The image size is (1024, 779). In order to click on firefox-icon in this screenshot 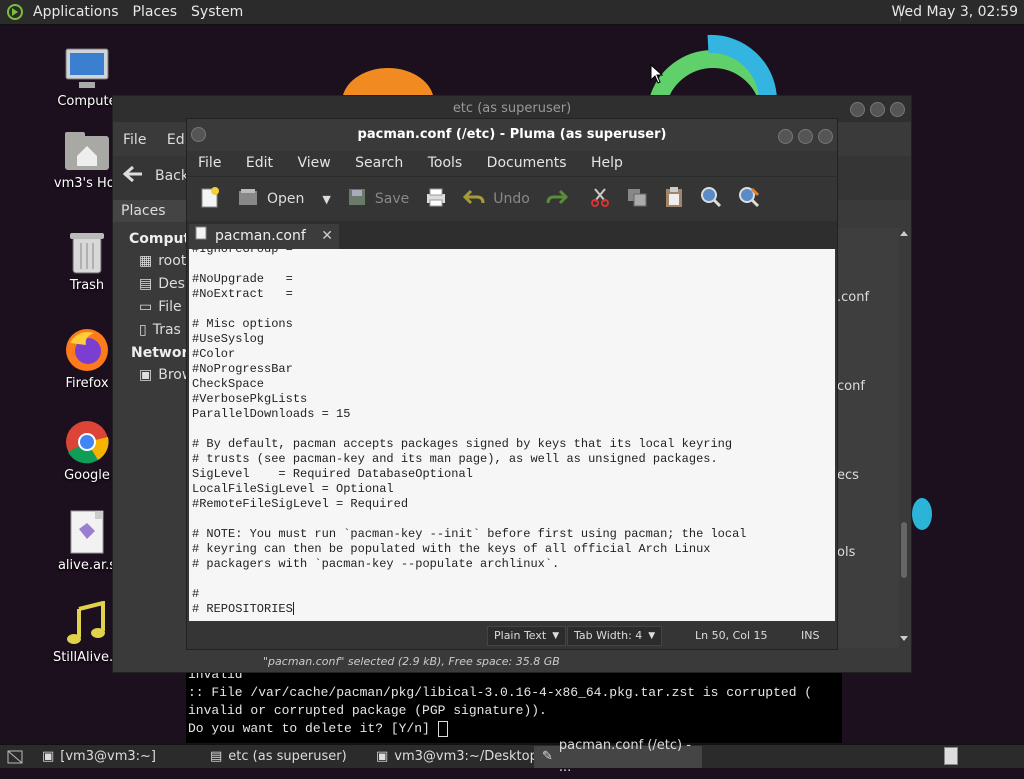, I will do `click(87, 350)`.